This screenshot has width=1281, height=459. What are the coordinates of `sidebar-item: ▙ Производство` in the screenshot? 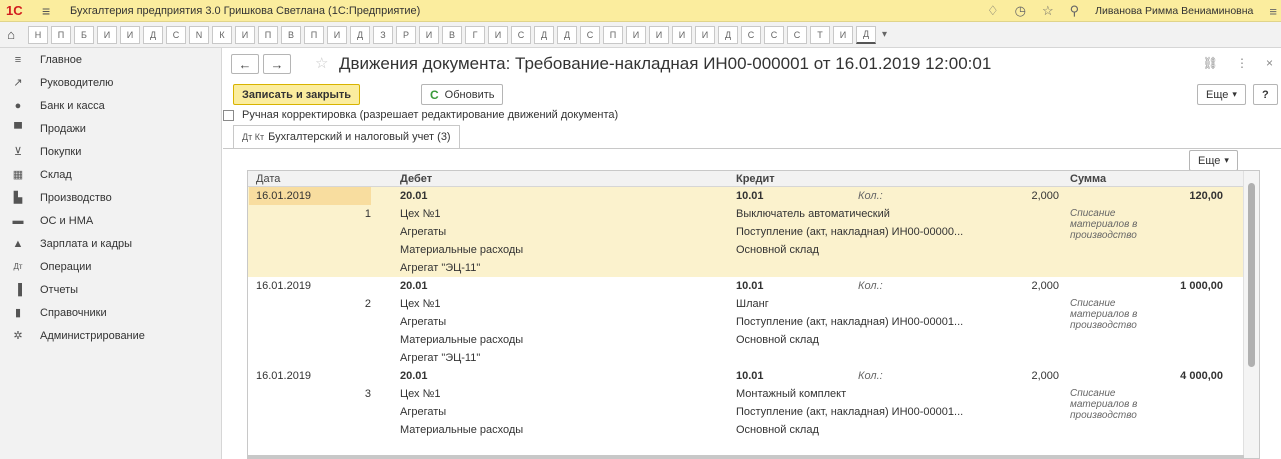 It's located at (110, 197).